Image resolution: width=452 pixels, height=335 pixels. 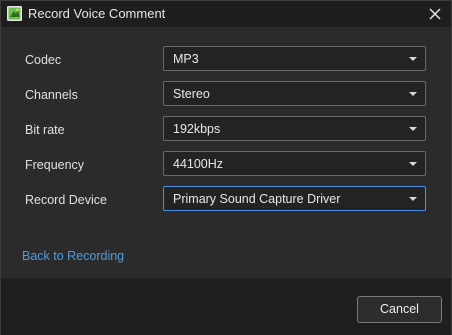 What do you see at coordinates (73, 256) in the screenshot?
I see `back-to-recording-link: Back to Recording` at bounding box center [73, 256].